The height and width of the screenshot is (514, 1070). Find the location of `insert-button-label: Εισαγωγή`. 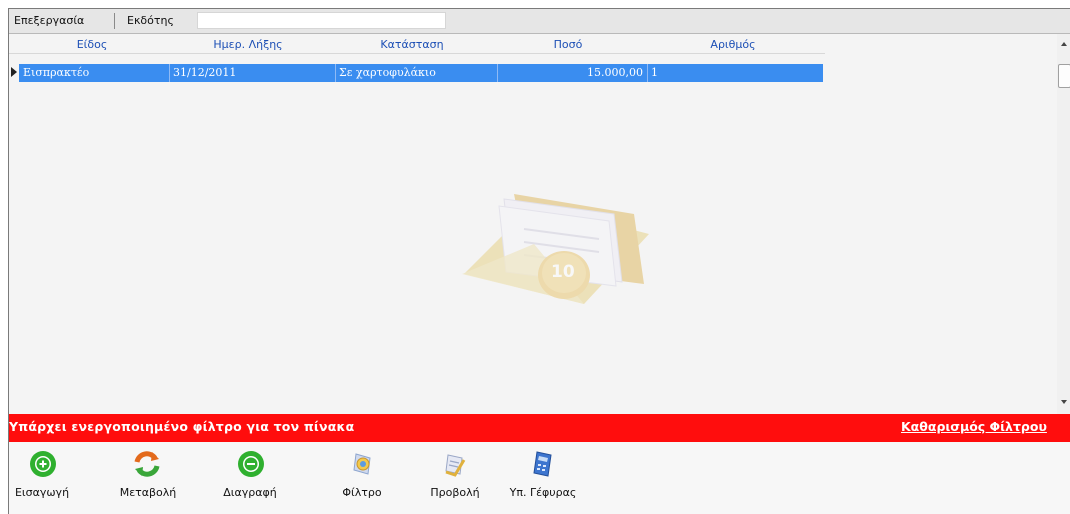

insert-button-label: Εισαγωγή is located at coordinates (42, 492).